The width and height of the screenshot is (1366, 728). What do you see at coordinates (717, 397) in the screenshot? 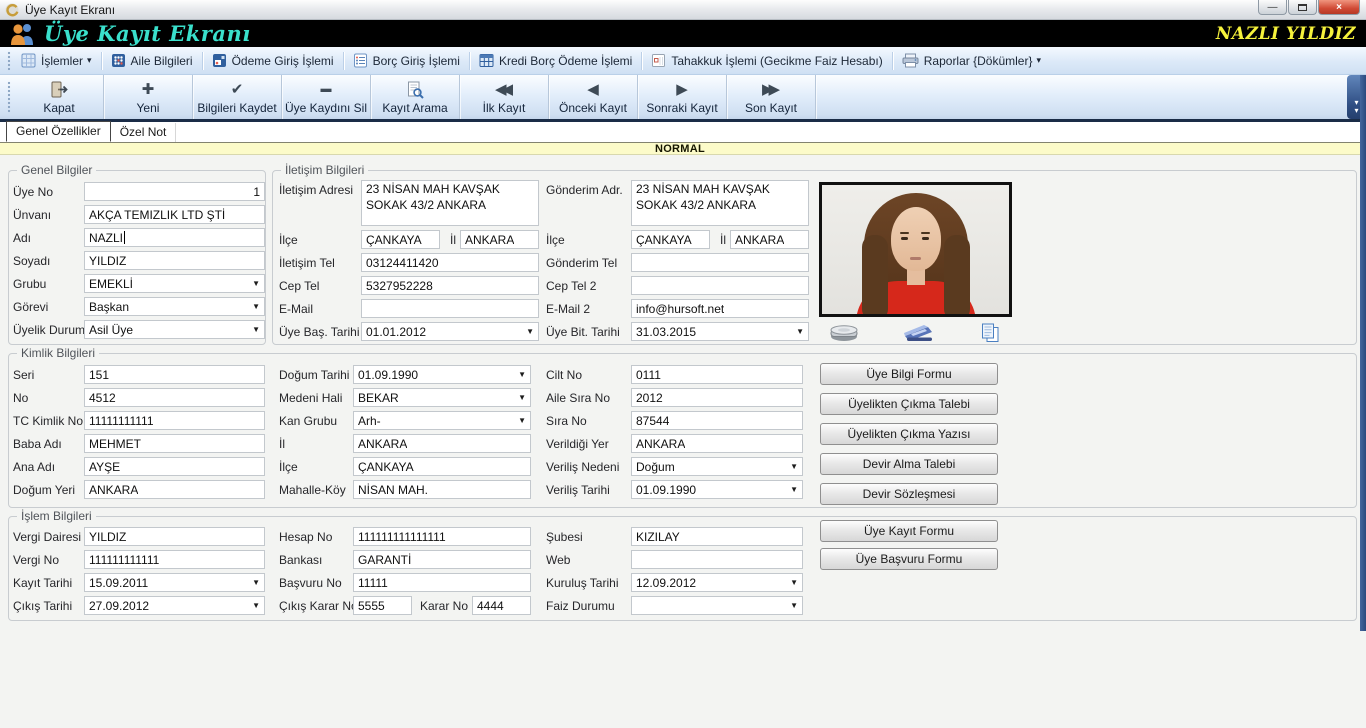
I see `aile-sira-no-field: 2012` at bounding box center [717, 397].